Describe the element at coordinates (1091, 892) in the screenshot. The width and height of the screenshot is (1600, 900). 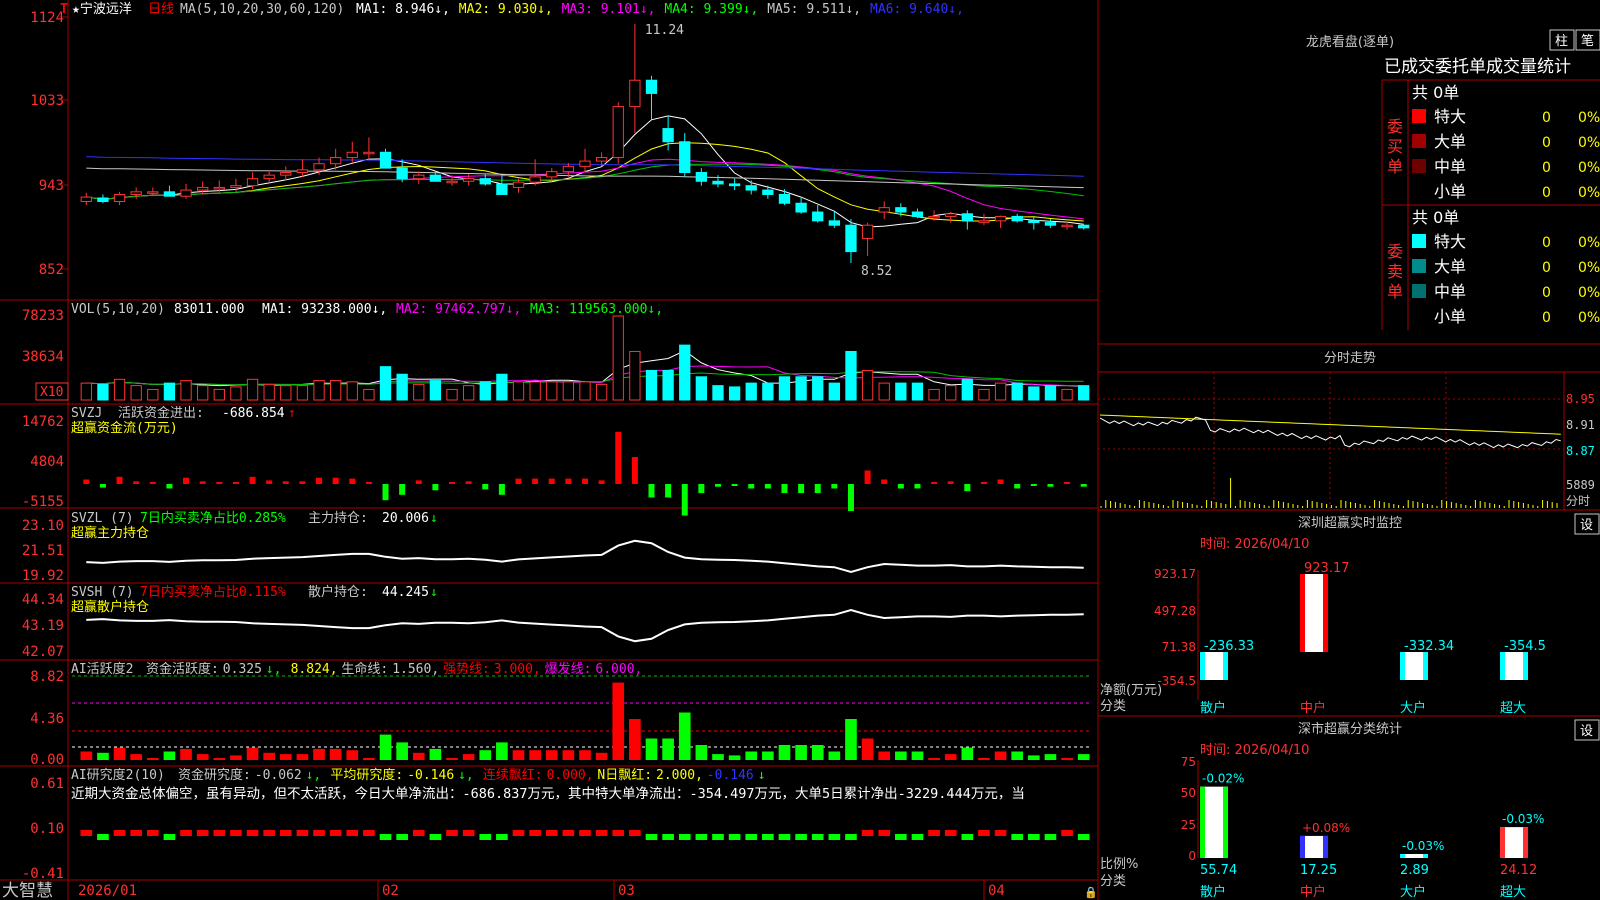
I see `lock-icon: 🔒` at that location.